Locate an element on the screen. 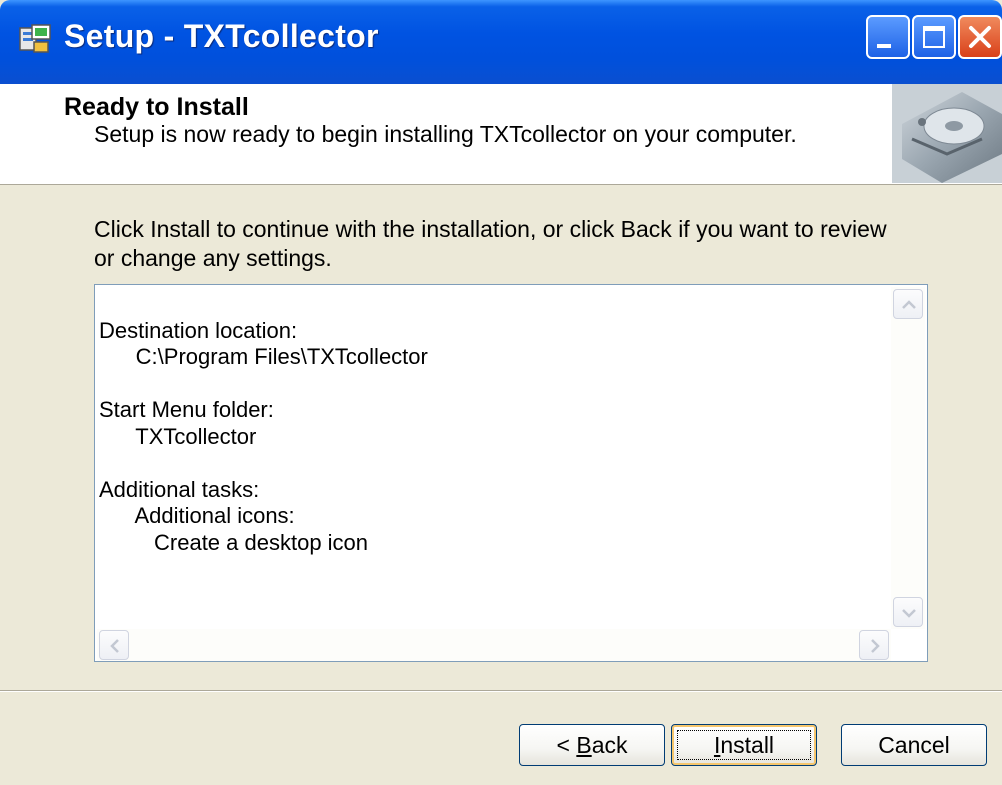 This screenshot has height=785, width=1002. back-button: < Back is located at coordinates (592, 745).